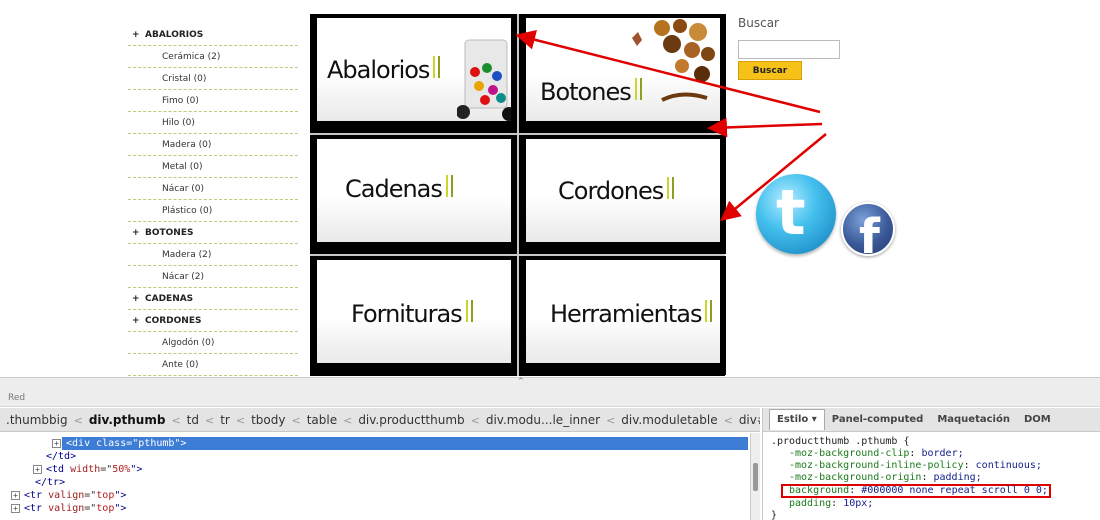 This screenshot has width=1100, height=520. I want to click on css-property: background, so click(819, 490).